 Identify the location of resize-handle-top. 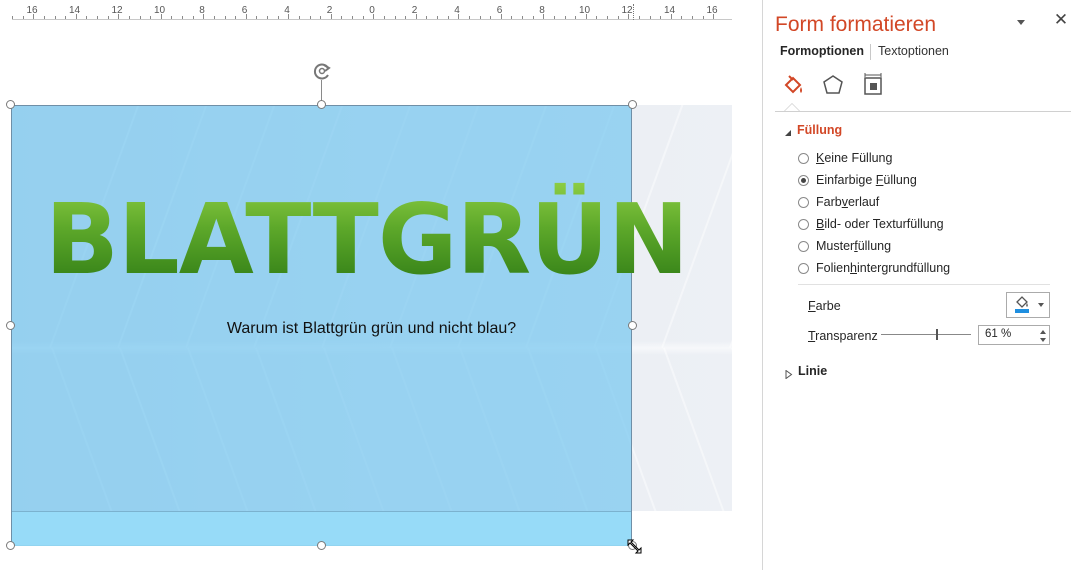
(321, 104).